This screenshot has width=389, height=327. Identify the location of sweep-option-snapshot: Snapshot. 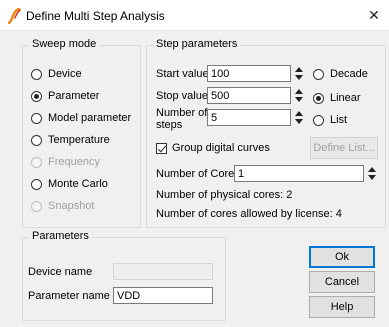
(62, 206).